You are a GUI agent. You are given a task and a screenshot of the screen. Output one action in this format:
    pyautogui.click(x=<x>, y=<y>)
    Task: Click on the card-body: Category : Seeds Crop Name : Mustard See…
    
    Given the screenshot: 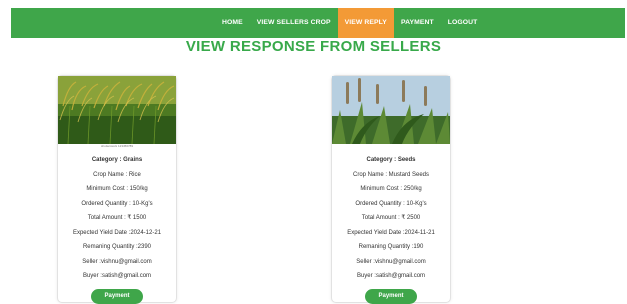 What is the action you would take?
    pyautogui.click(x=391, y=228)
    